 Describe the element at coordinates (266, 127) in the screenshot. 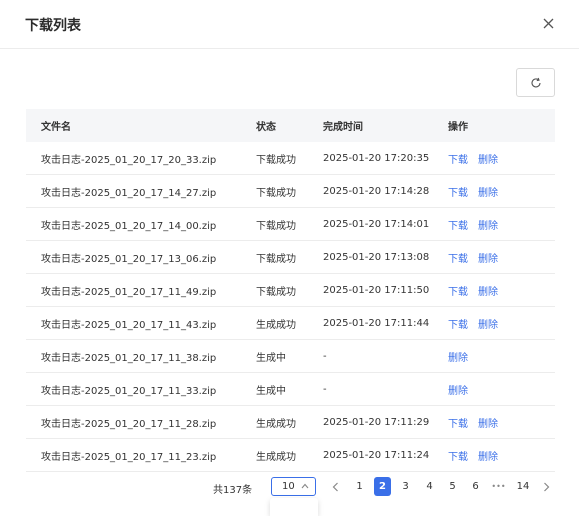

I see `header-status: 状态` at that location.